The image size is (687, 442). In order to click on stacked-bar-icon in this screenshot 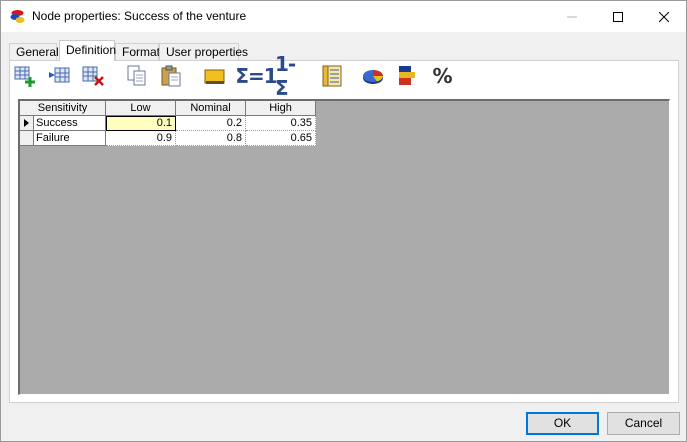, I will do `click(407, 75)`.